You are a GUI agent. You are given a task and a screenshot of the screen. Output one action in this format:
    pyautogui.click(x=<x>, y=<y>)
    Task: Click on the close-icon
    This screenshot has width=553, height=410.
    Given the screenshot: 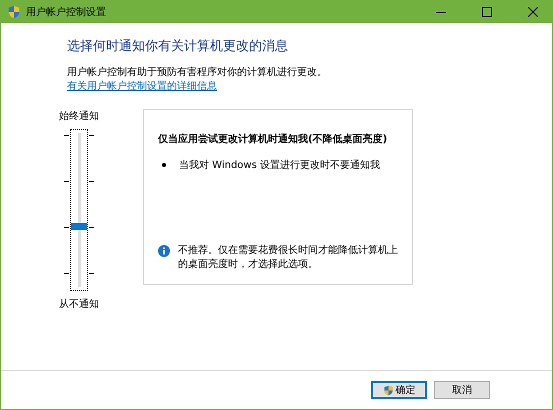 What is the action you would take?
    pyautogui.click(x=533, y=12)
    